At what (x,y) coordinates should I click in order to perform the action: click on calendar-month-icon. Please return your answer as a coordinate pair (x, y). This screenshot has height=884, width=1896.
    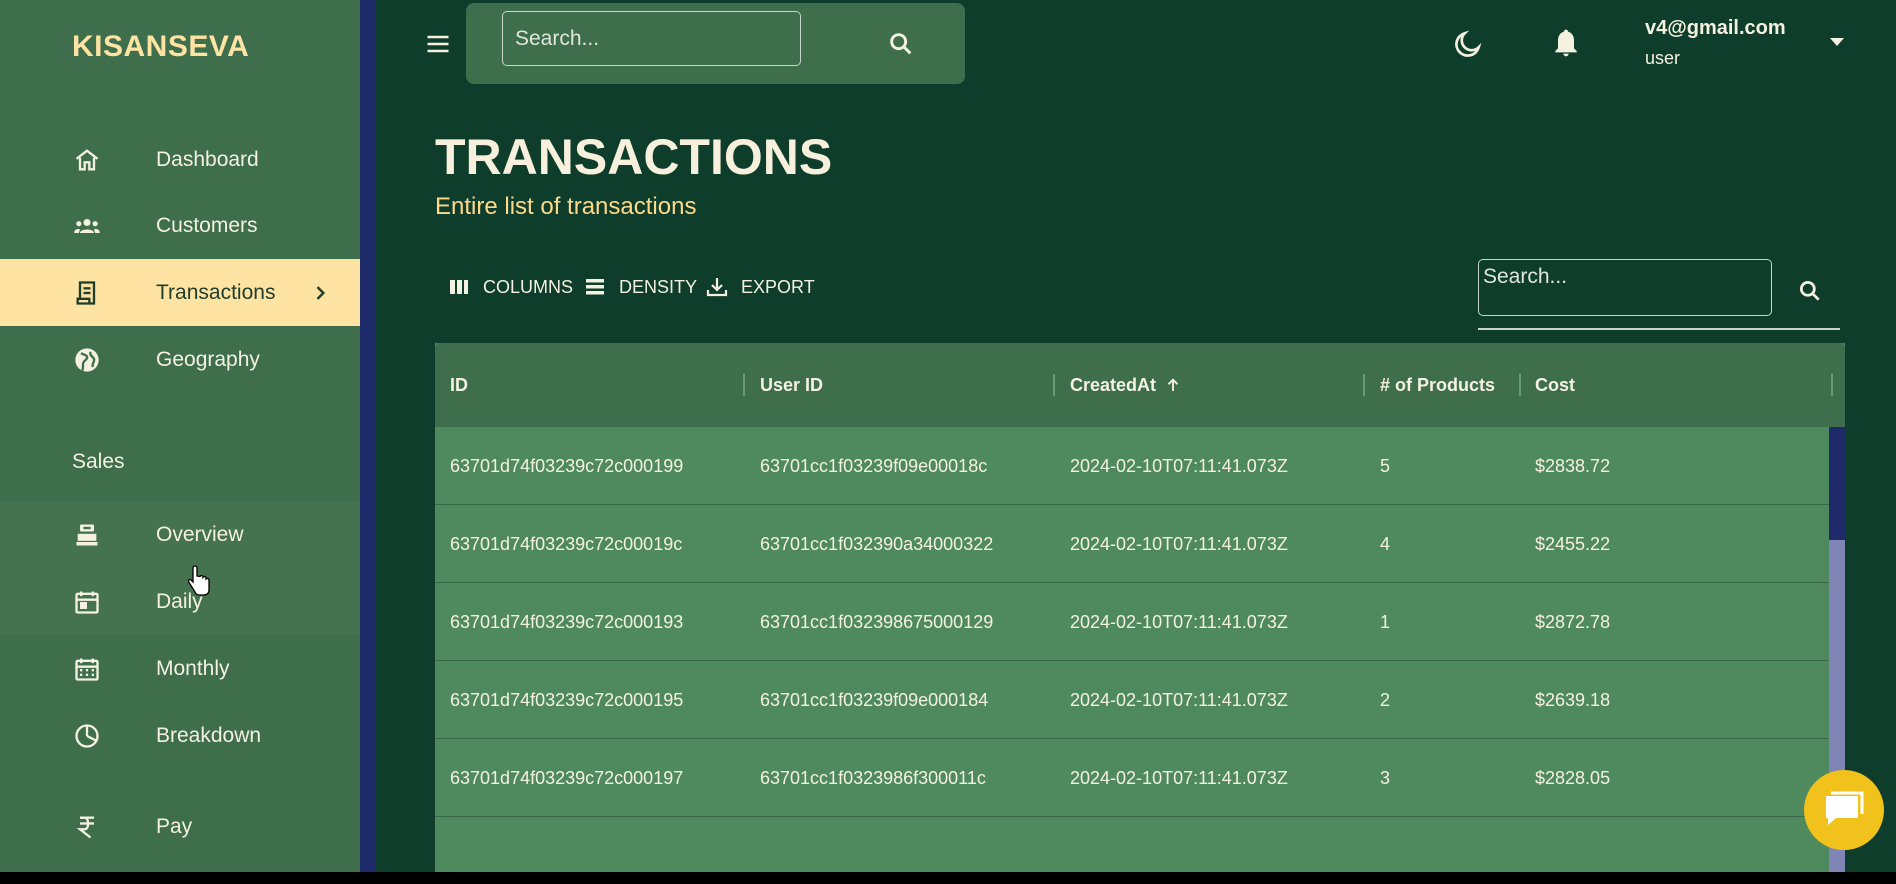
    Looking at the image, I should click on (87, 669).